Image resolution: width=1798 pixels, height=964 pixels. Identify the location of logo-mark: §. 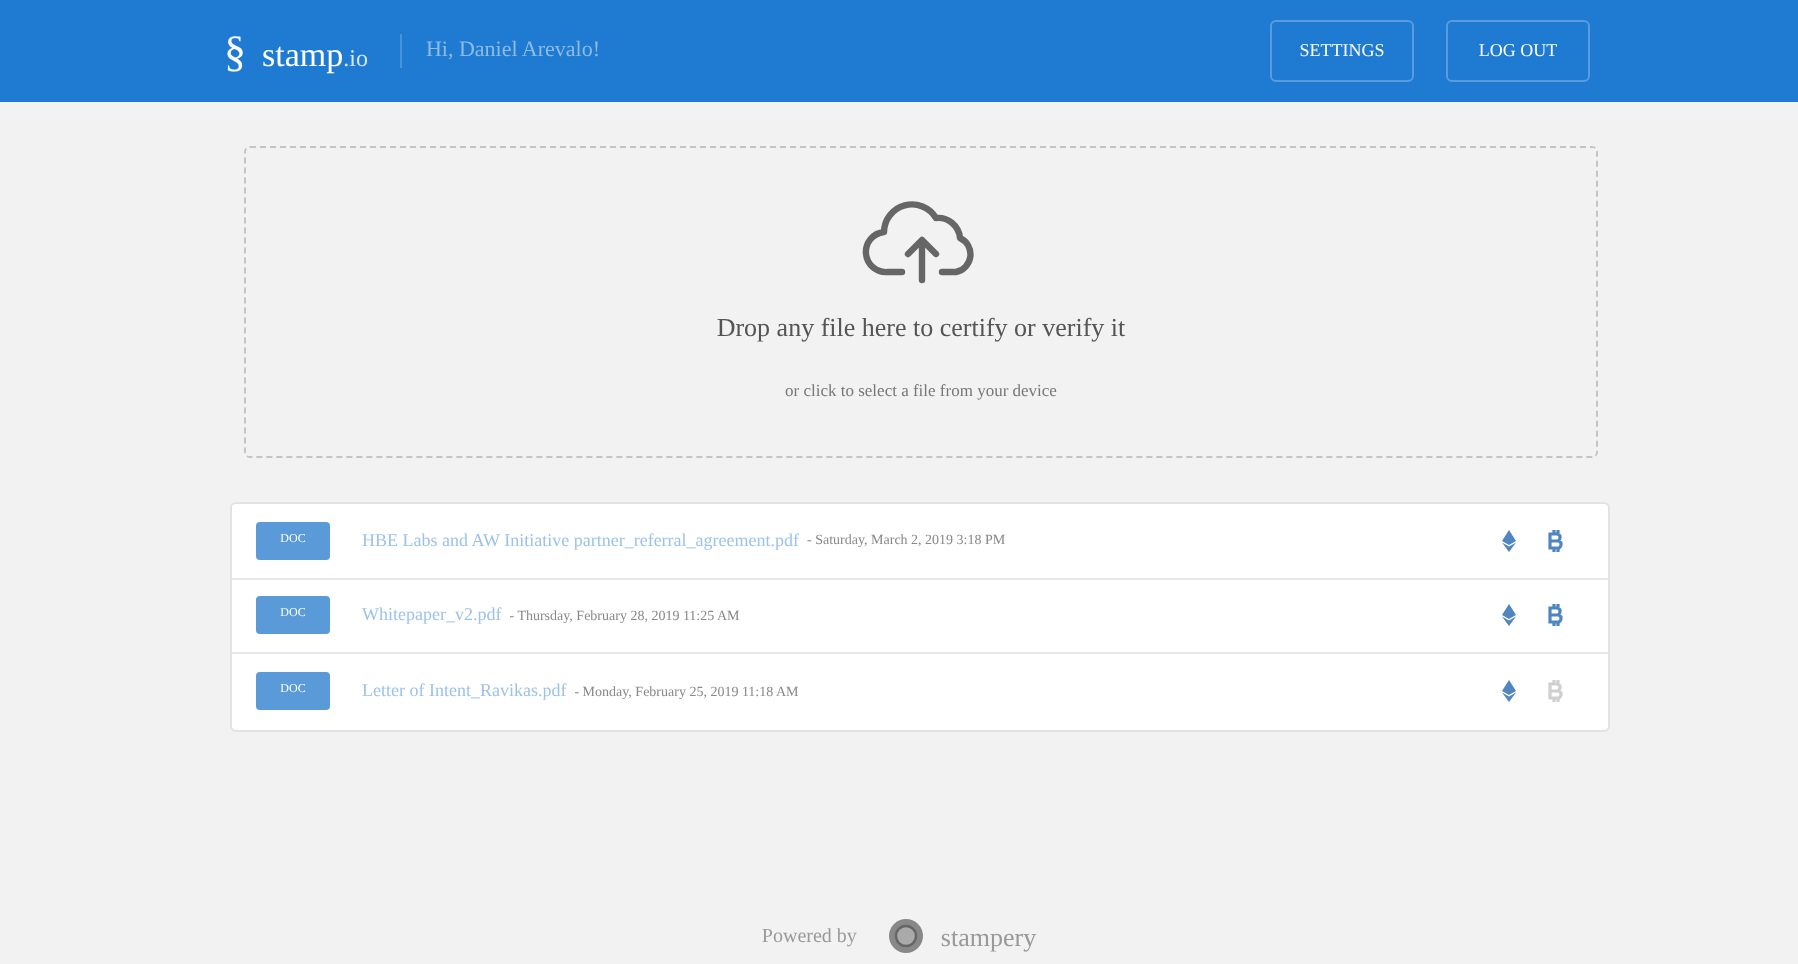
(235, 51).